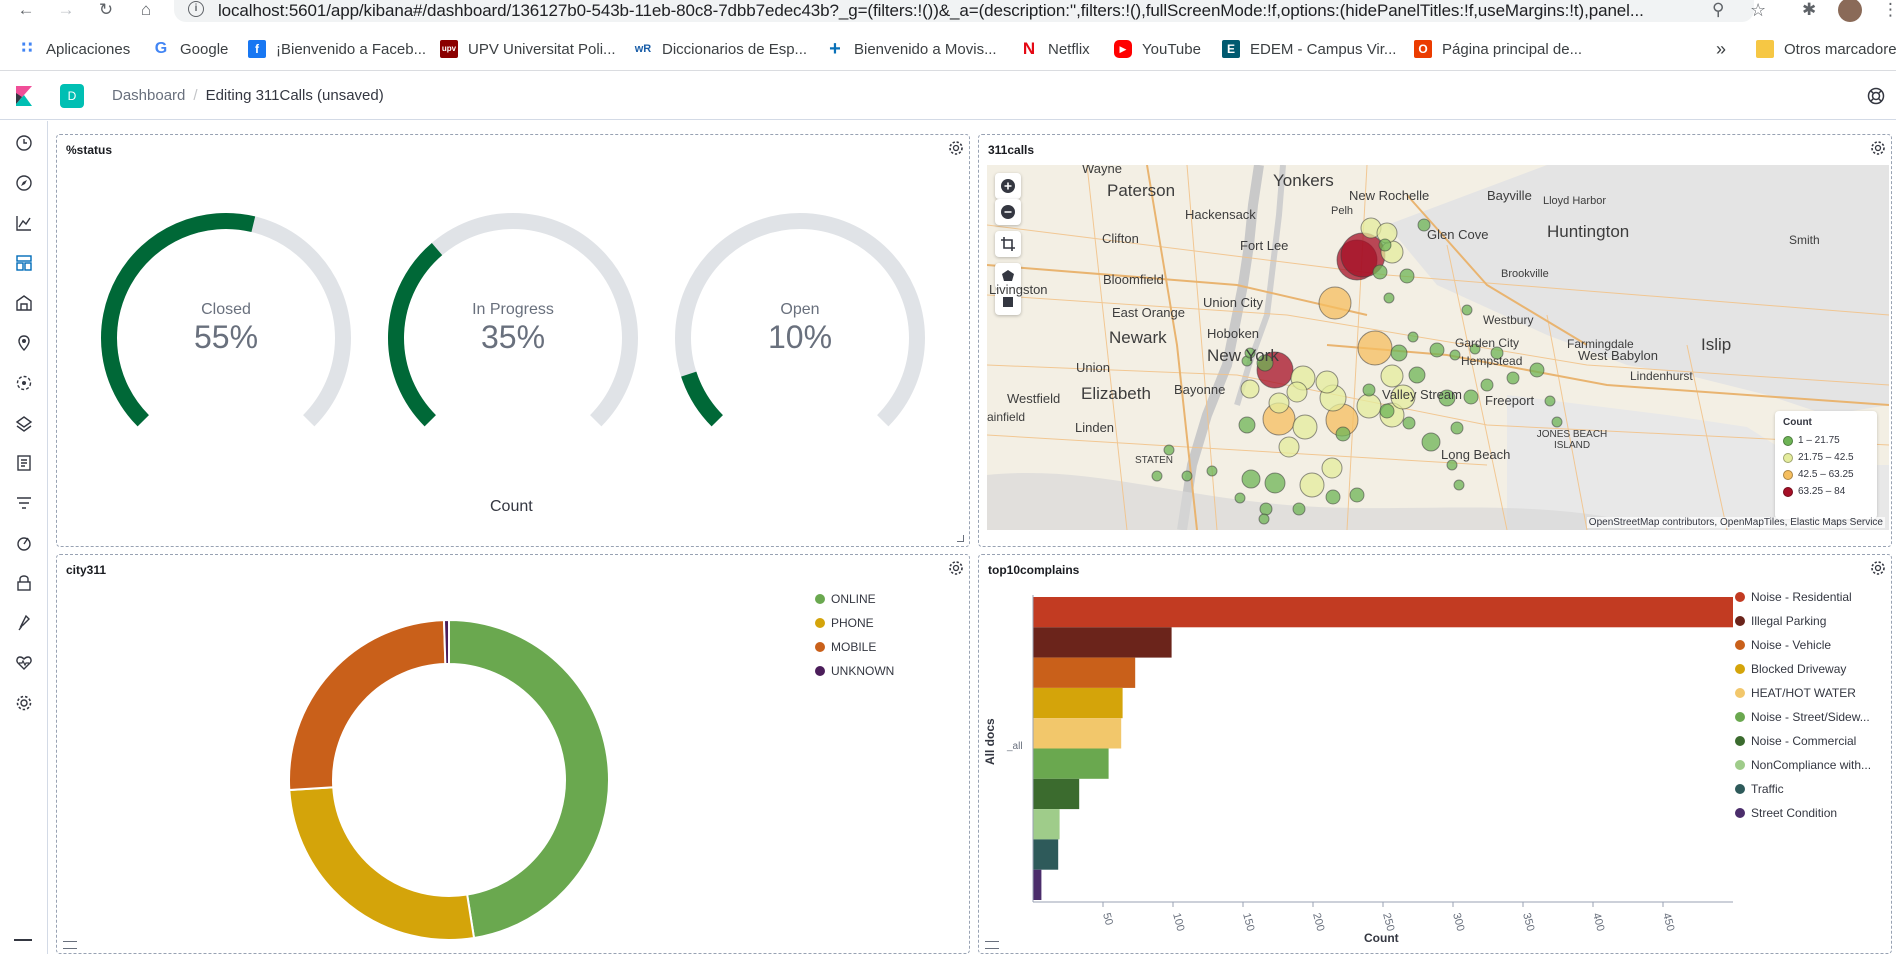 The width and height of the screenshot is (1896, 954). Describe the element at coordinates (190, 49) in the screenshot. I see `bookmark-google: G Google` at that location.